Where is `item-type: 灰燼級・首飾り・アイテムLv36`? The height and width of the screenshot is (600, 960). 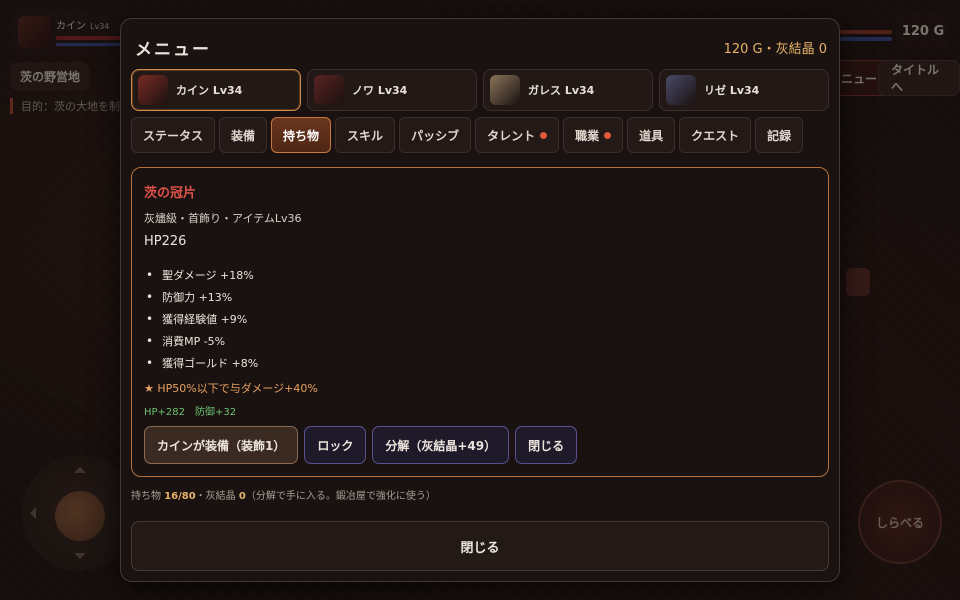
item-type: 灰燼級・首飾り・アイテムLv36 is located at coordinates (223, 218).